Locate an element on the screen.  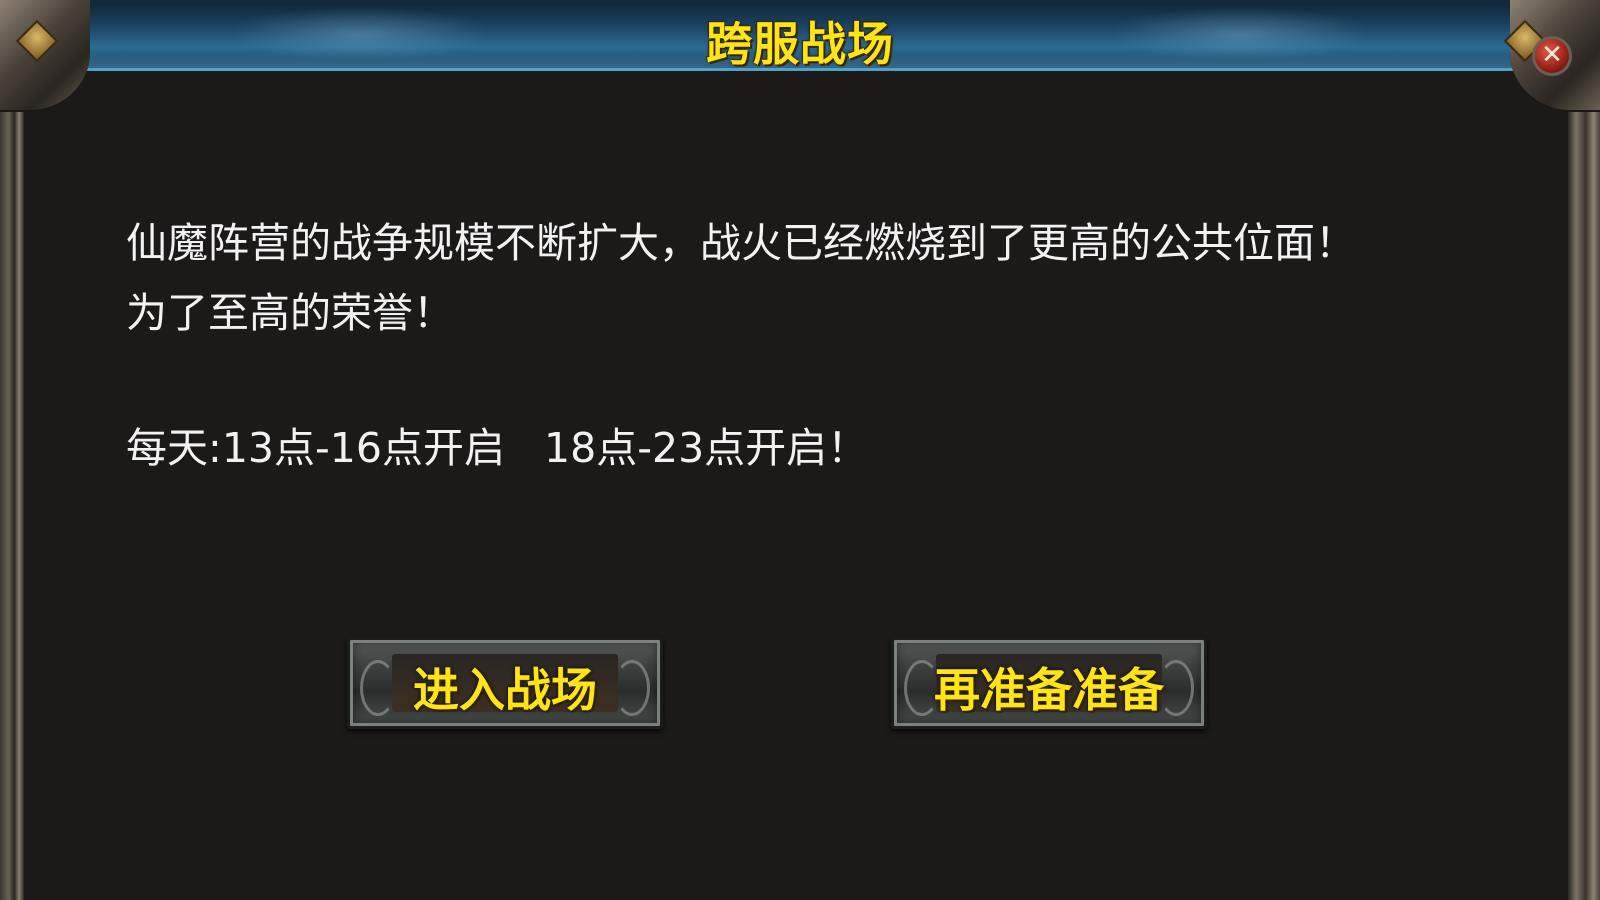
prepare-more-label: 再准备准备 is located at coordinates (1049, 690).